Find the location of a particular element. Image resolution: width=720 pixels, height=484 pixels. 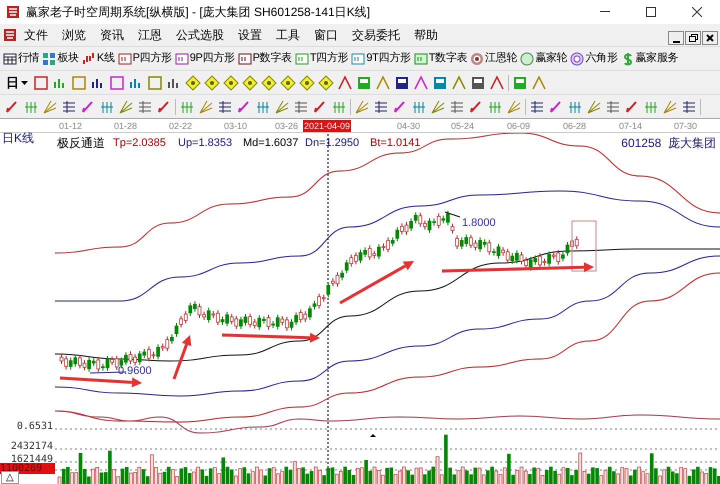

t9-icon is located at coordinates (358, 59).